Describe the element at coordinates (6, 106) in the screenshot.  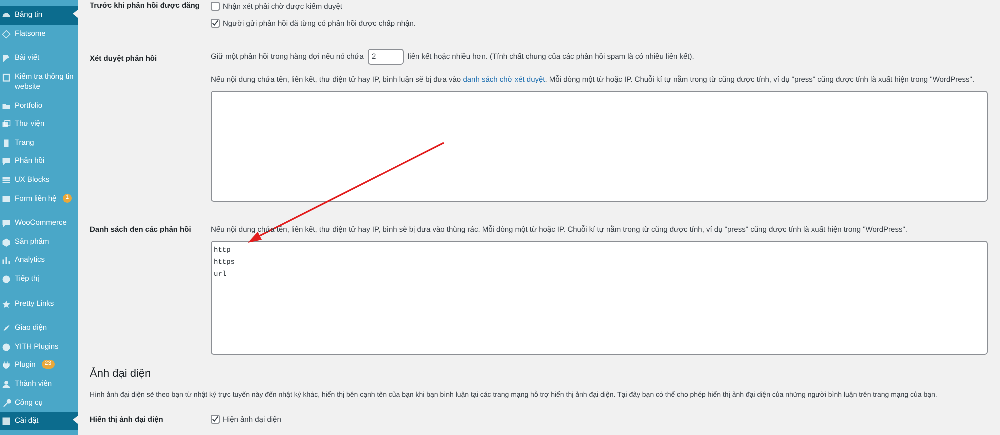
I see `folder-icon` at that location.